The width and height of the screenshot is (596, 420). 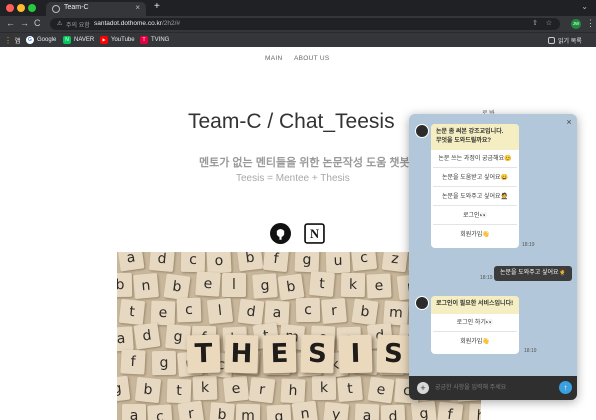 What do you see at coordinates (312, 58) in the screenshot?
I see `nav-link-about-us: ABOUT US` at bounding box center [312, 58].